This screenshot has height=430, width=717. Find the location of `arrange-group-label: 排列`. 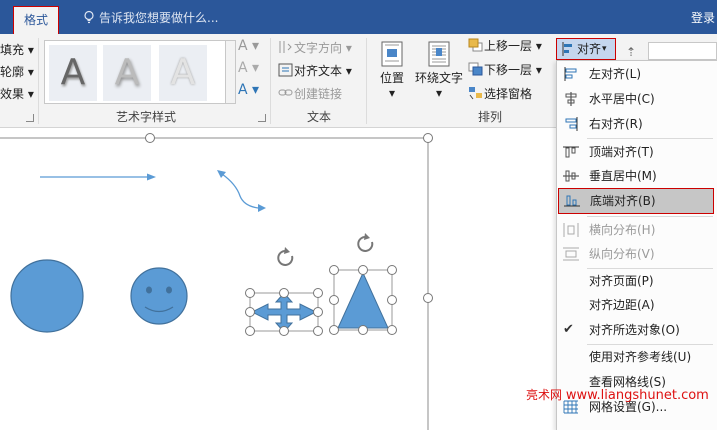

arrange-group-label: 排列 is located at coordinates (489, 117).